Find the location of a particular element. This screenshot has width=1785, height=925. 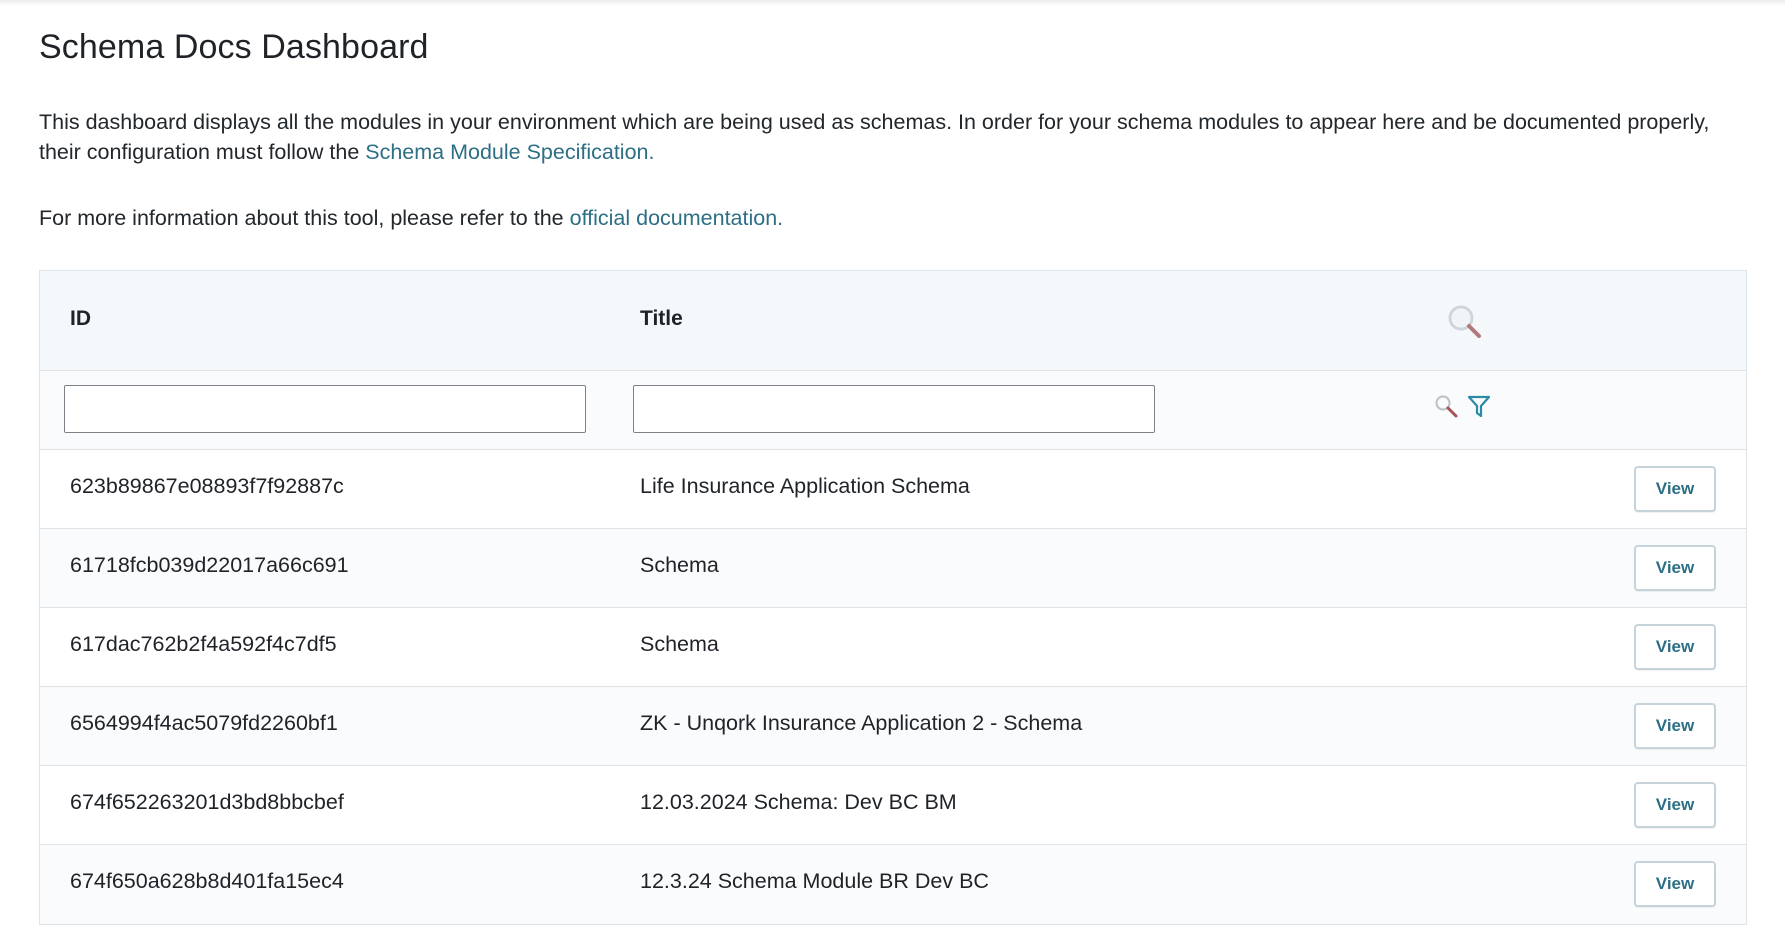

schema-spec-link: Schema Module Specification. is located at coordinates (509, 152).